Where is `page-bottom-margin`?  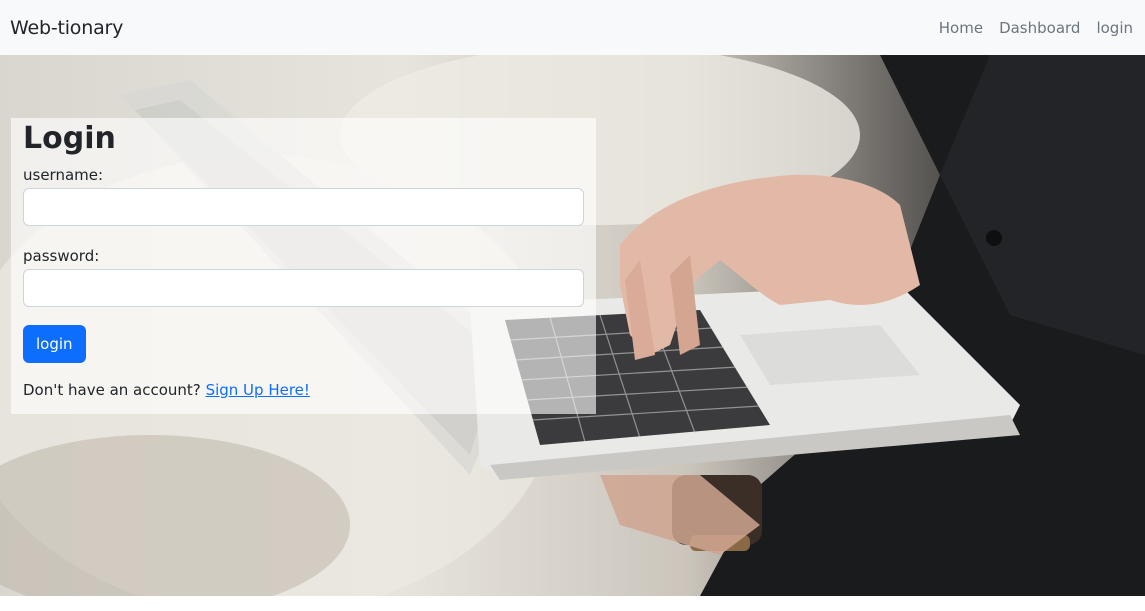 page-bottom-margin is located at coordinates (572, 603).